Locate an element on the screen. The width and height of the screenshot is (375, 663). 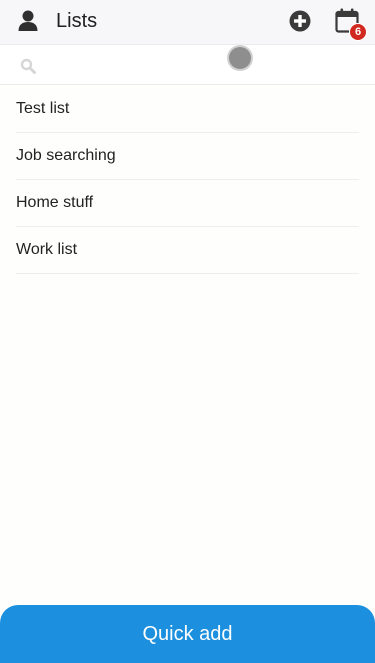
search-bar is located at coordinates (187, 64).